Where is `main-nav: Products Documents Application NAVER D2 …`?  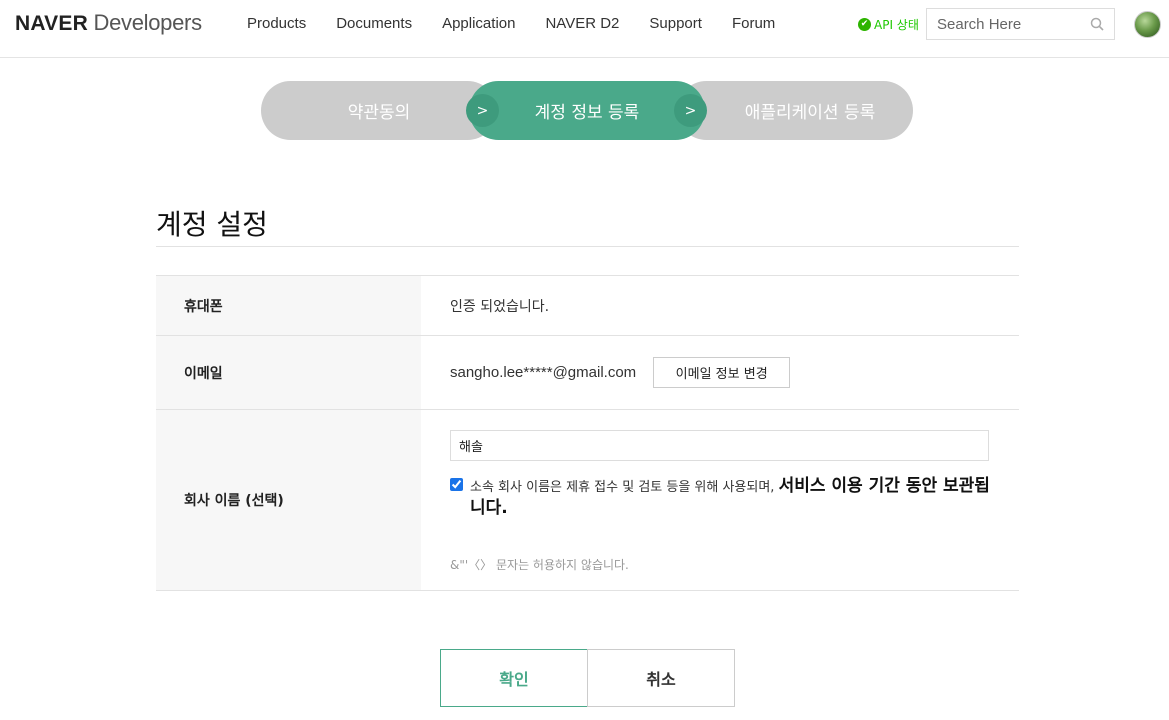
main-nav: Products Documents Application NAVER D2 … is located at coordinates (526, 23).